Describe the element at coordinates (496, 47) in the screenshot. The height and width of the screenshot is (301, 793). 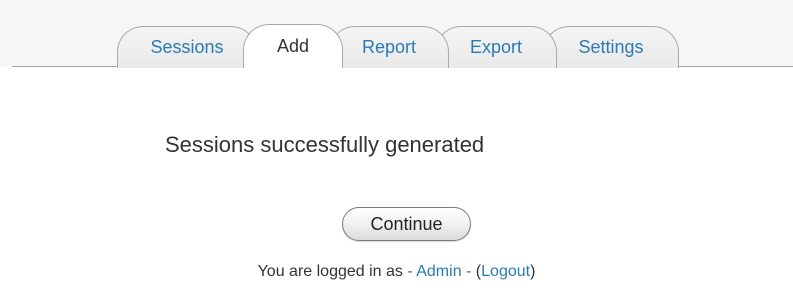
I see `tab-export: Export` at that location.